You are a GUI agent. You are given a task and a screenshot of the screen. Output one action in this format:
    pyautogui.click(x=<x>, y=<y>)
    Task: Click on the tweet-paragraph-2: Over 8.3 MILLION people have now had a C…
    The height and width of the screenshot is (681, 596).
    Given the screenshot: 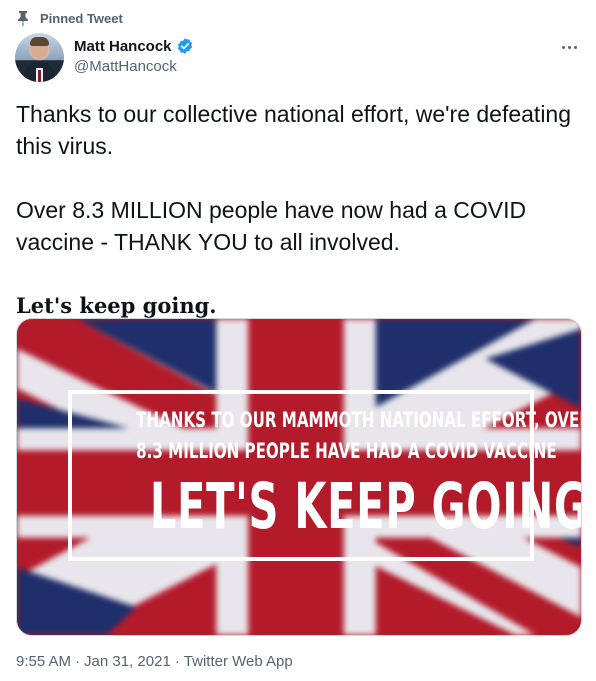 What is the action you would take?
    pyautogui.click(x=271, y=226)
    